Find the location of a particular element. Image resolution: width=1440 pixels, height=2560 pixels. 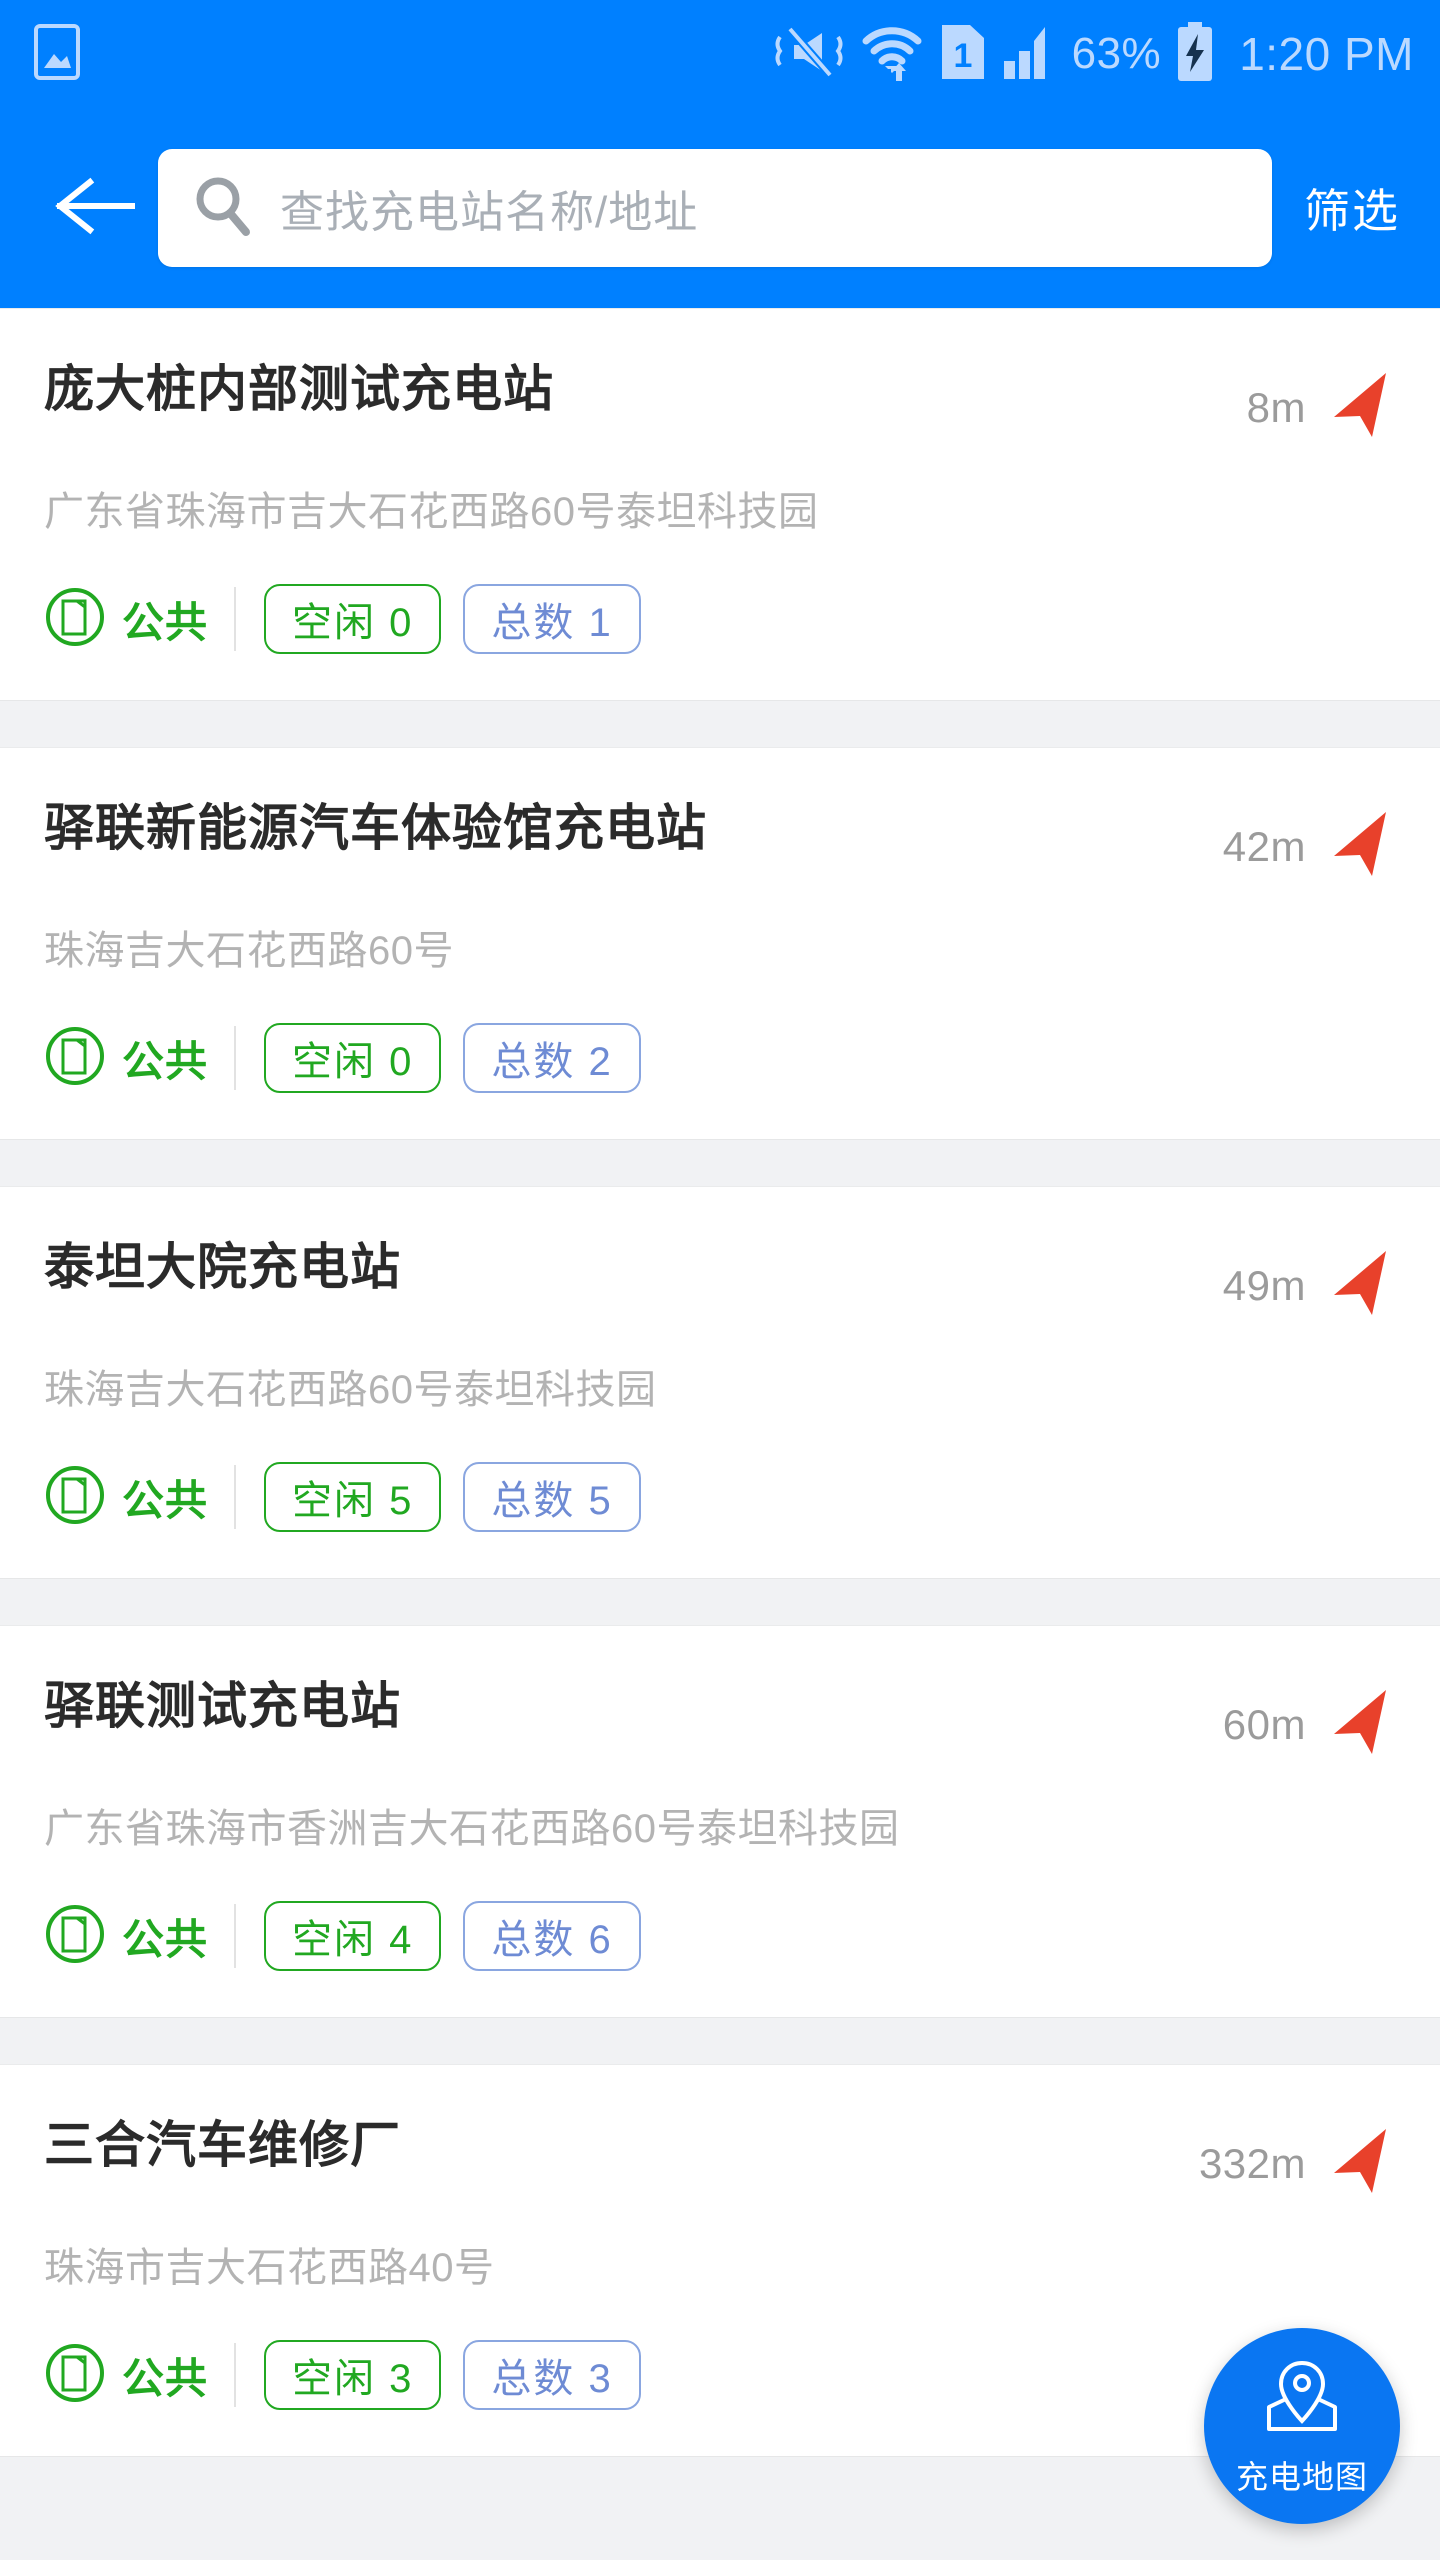

station-address: 珠海市吉大石花西路40号 is located at coordinates (269, 2268).